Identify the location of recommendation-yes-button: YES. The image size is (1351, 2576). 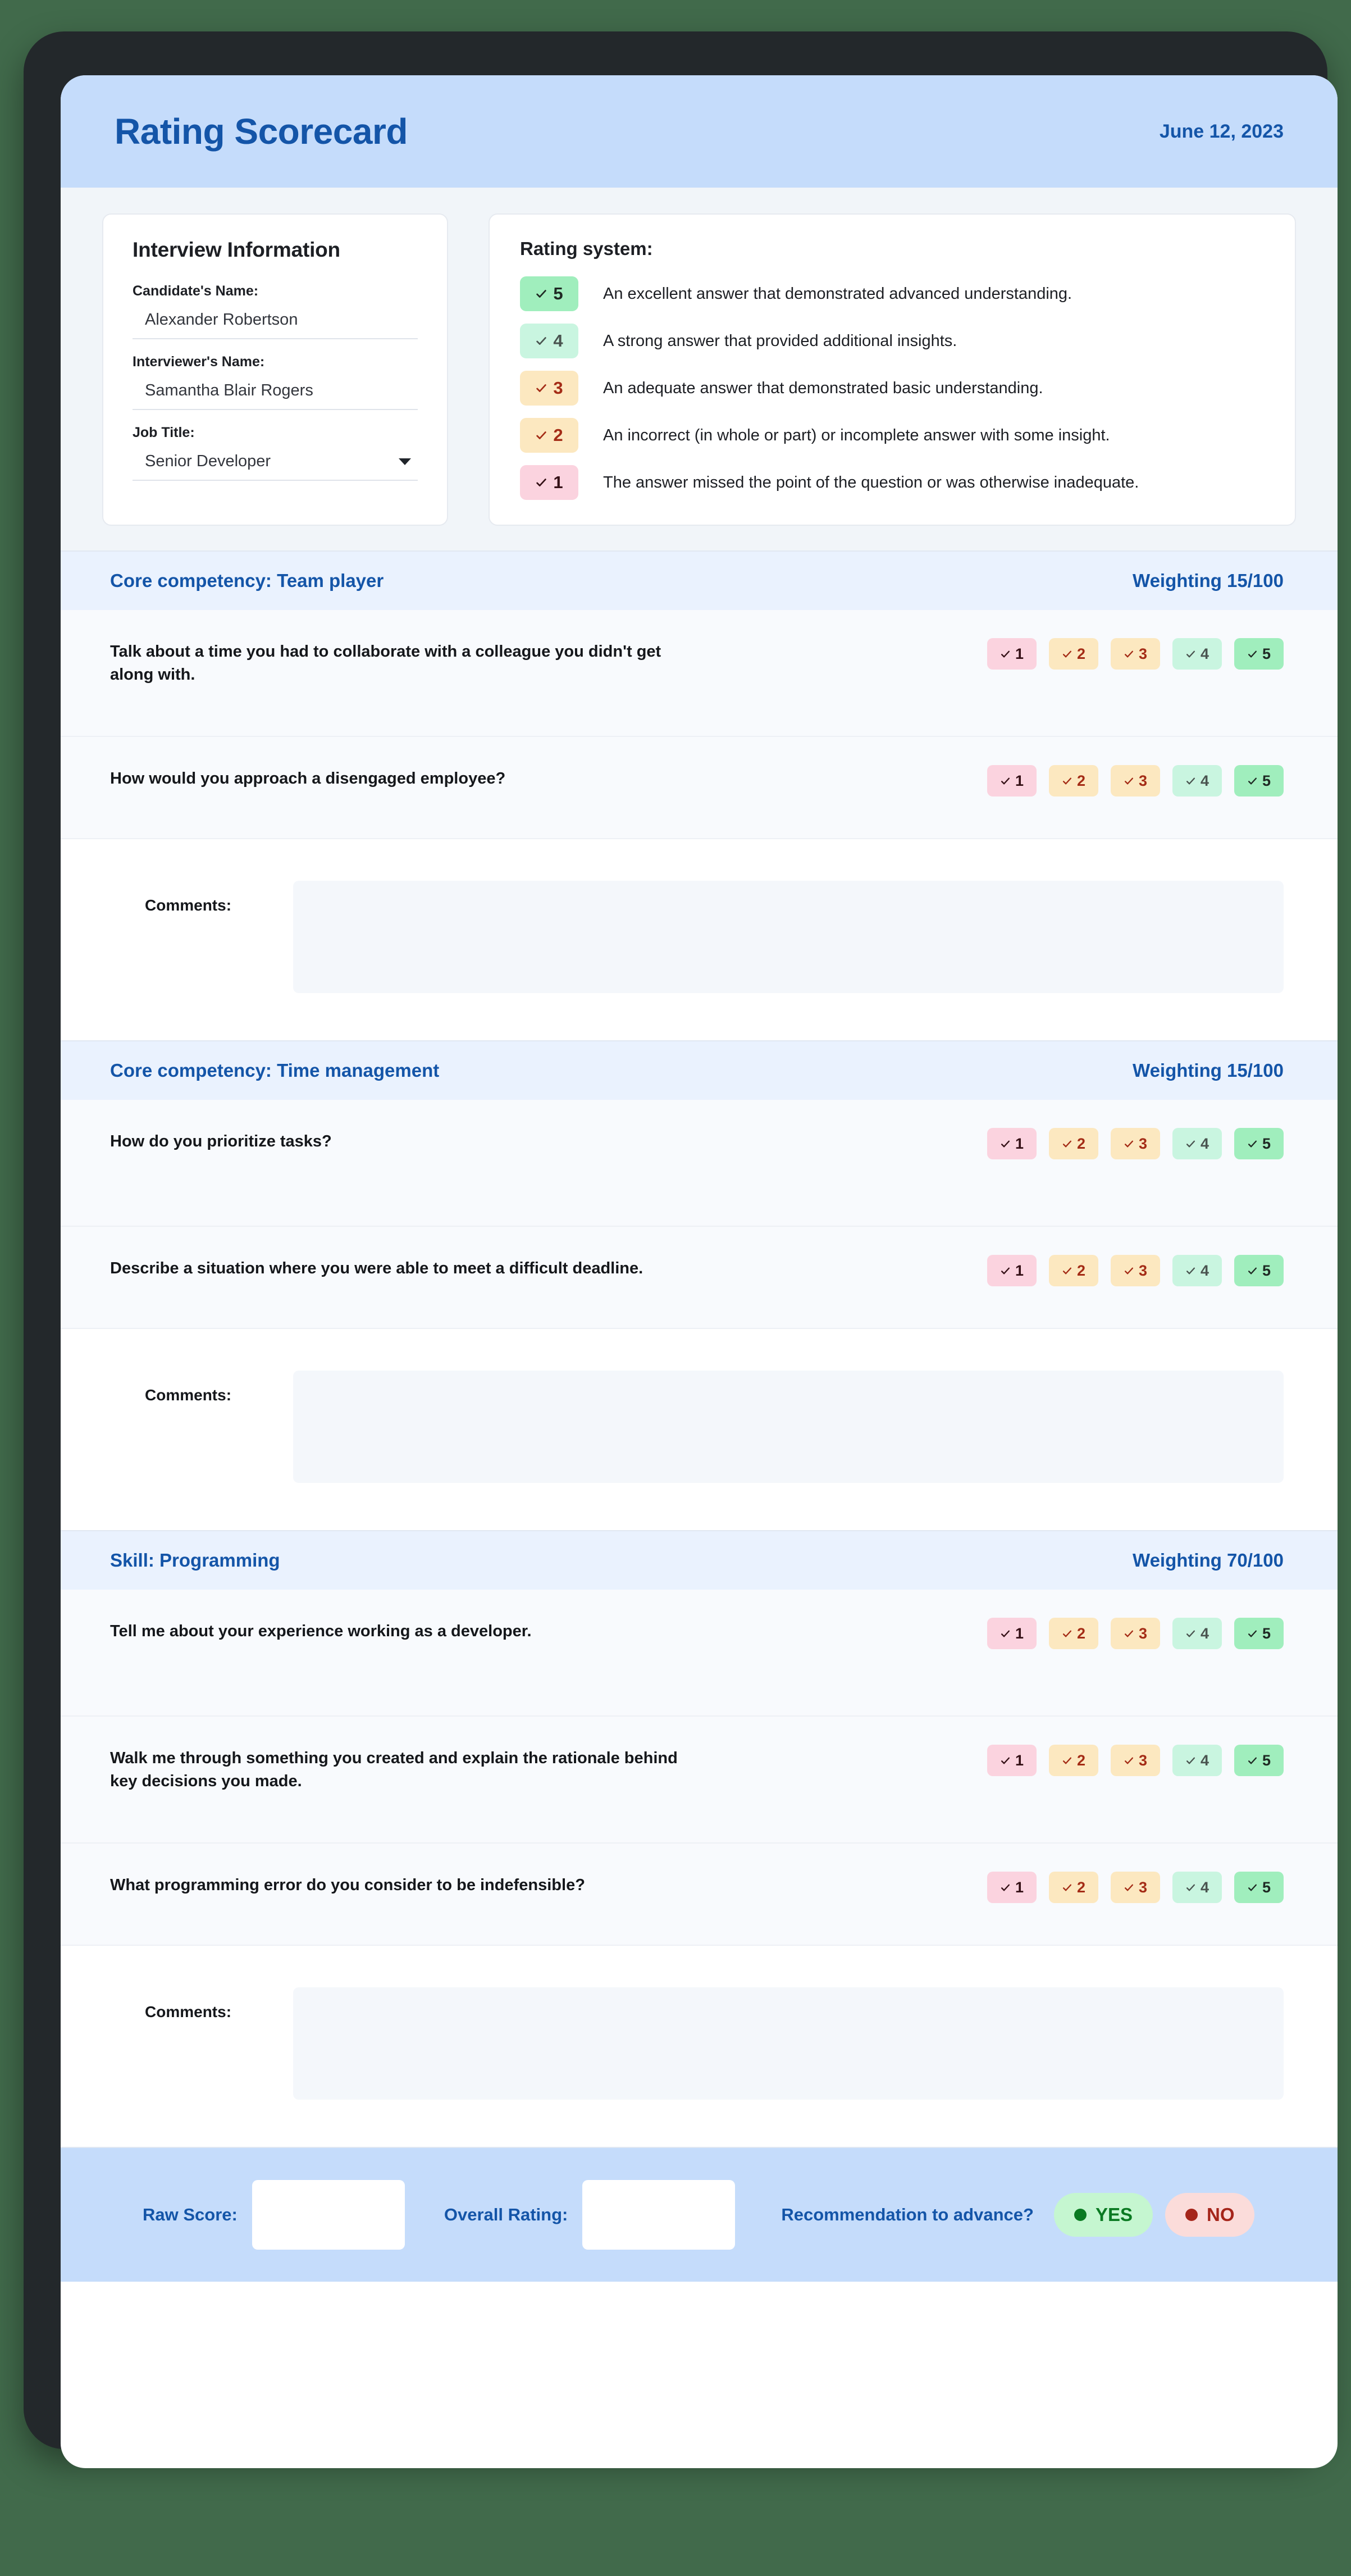
(1103, 2215).